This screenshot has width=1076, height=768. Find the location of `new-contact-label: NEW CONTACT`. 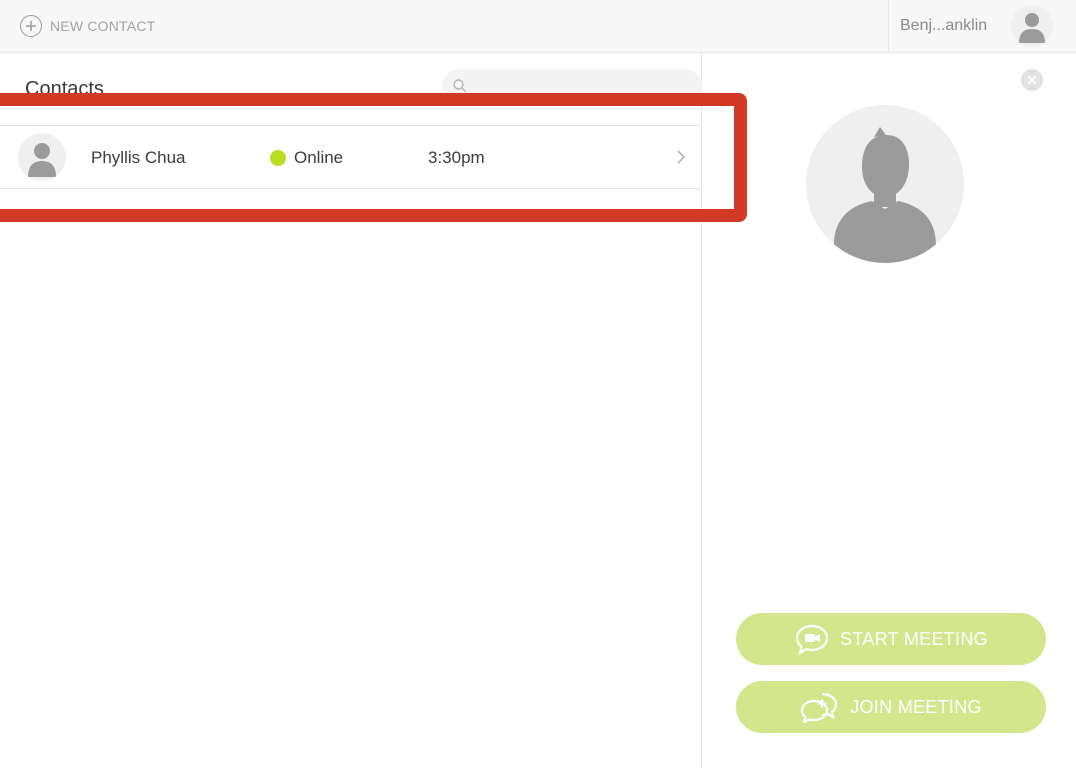

new-contact-label: NEW CONTACT is located at coordinates (103, 26).